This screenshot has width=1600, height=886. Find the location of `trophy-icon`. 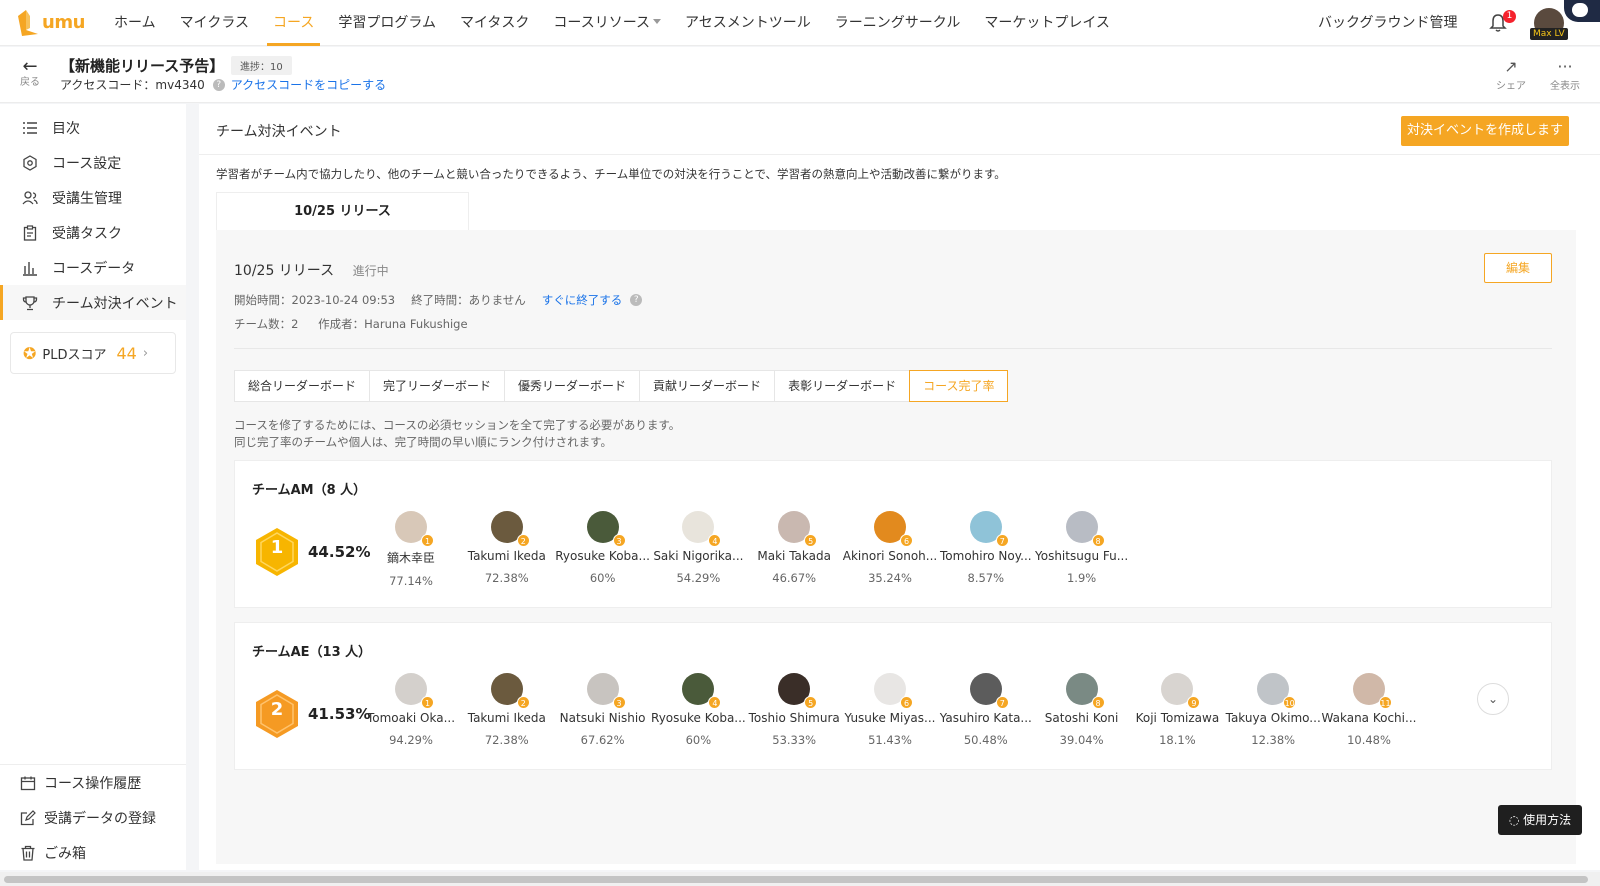

trophy-icon is located at coordinates (30, 303).